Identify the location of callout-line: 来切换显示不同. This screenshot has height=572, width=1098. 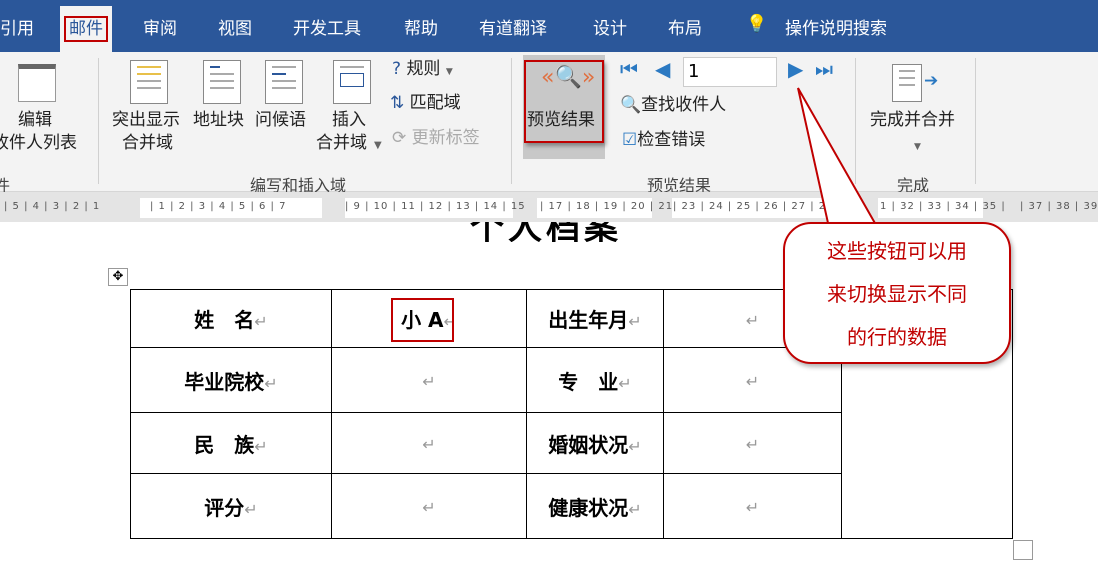
(897, 294).